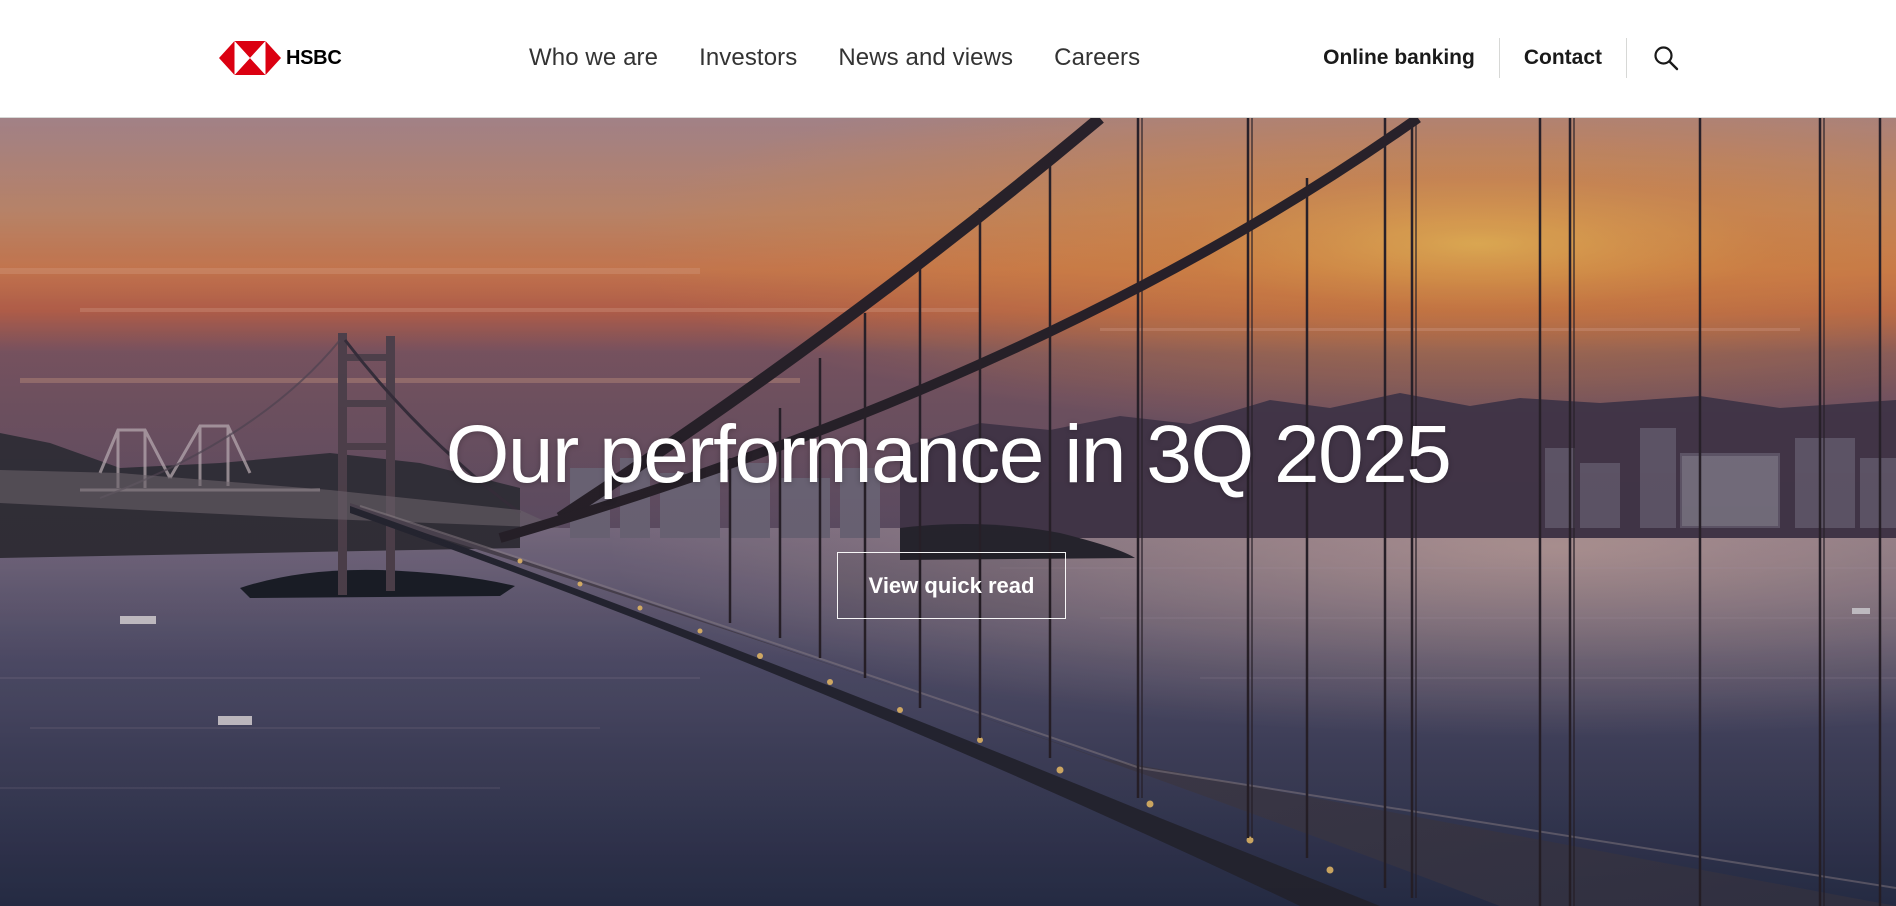  What do you see at coordinates (314, 57) in the screenshot?
I see `brand-name: HSBC` at bounding box center [314, 57].